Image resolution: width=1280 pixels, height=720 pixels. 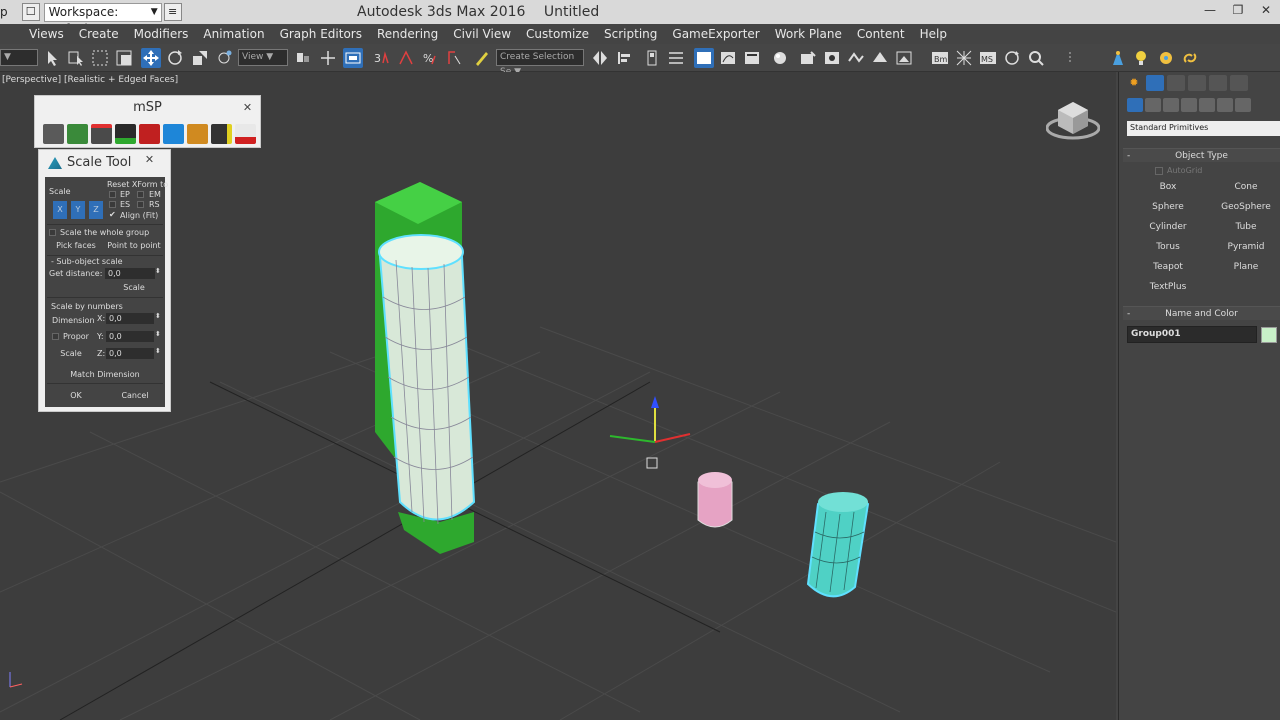 I want to click on tab-create-sun-icon: ✹, so click(x=1134, y=83).